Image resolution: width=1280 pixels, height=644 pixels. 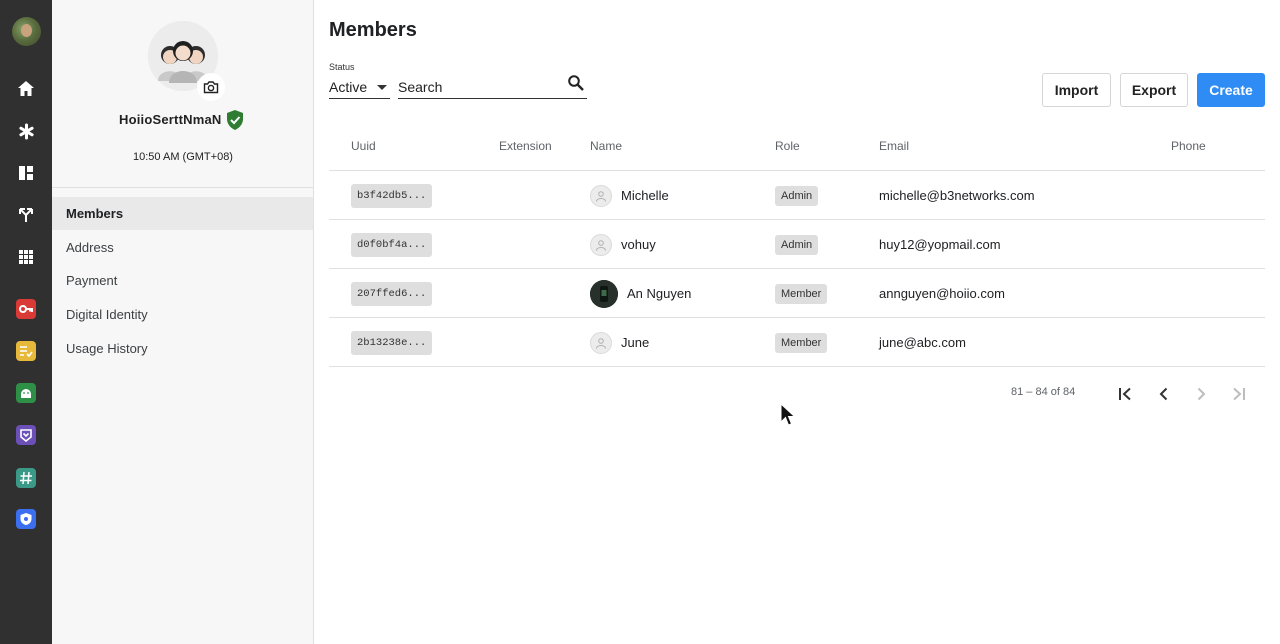 What do you see at coordinates (182, 348) in the screenshot?
I see `nav-item-usage-history: Usage History` at bounding box center [182, 348].